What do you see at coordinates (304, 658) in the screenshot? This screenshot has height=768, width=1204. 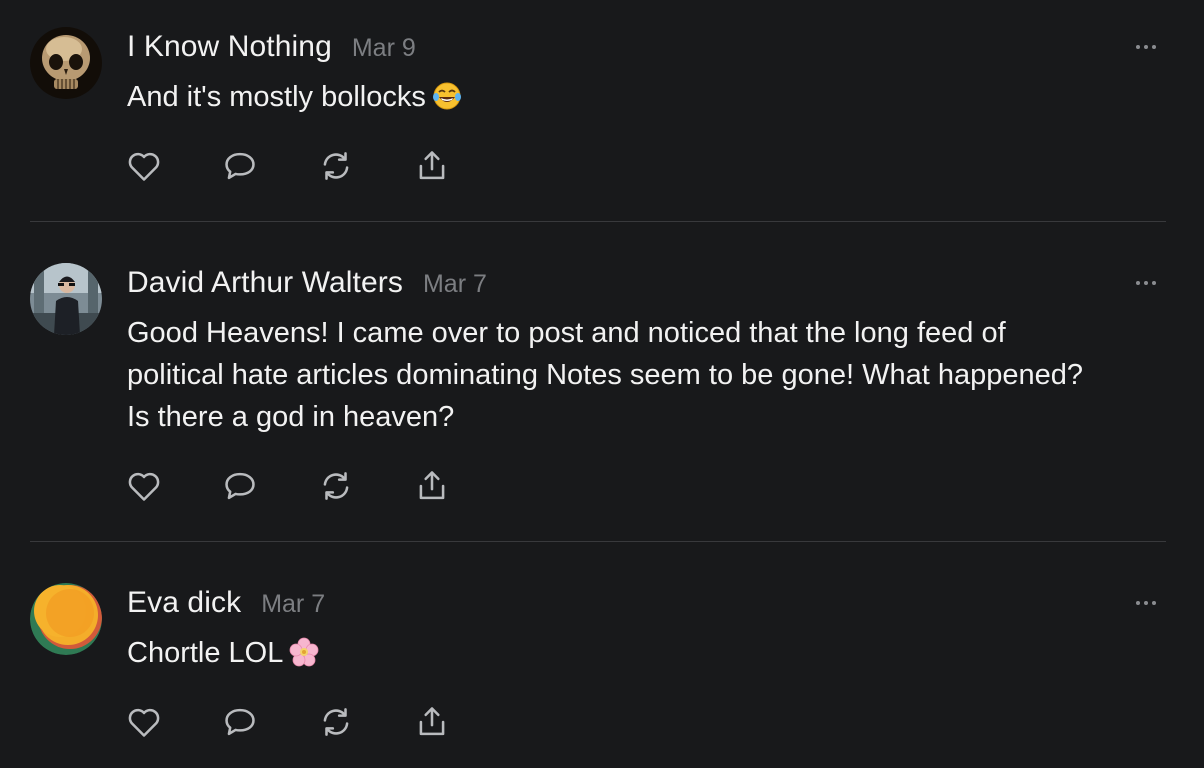 I see `cherry-blossom-emoji` at bounding box center [304, 658].